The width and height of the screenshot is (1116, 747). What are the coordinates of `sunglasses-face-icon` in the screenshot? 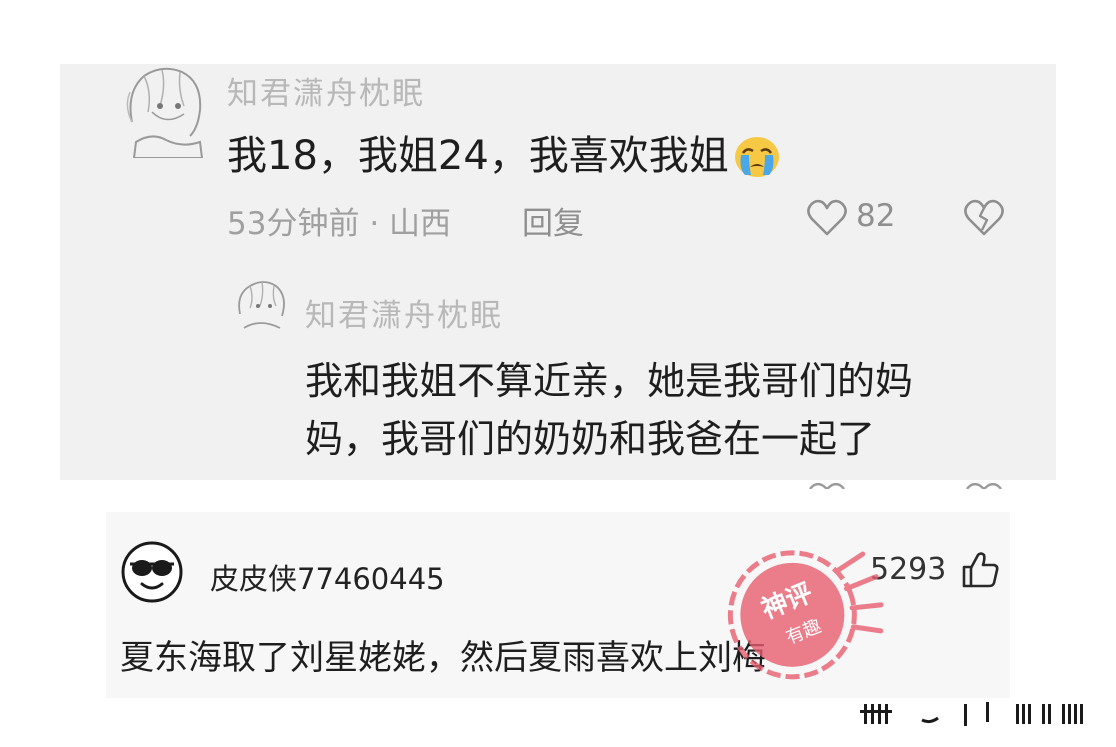 It's located at (152, 572).